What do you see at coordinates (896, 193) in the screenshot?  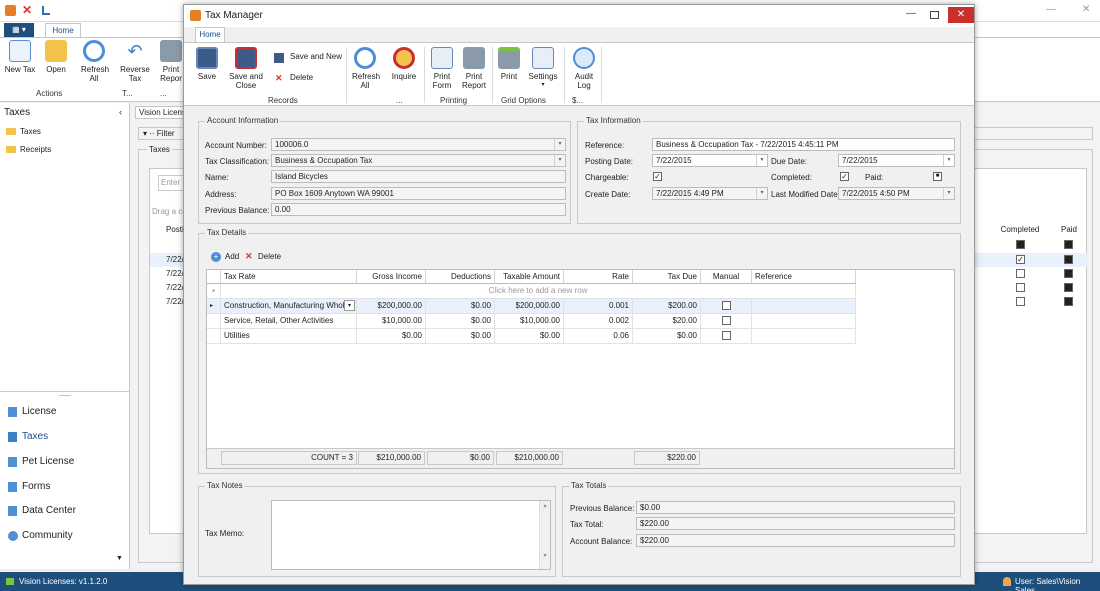 I see `last-modified-field: 7/22/2015 4:50 PM ▾` at bounding box center [896, 193].